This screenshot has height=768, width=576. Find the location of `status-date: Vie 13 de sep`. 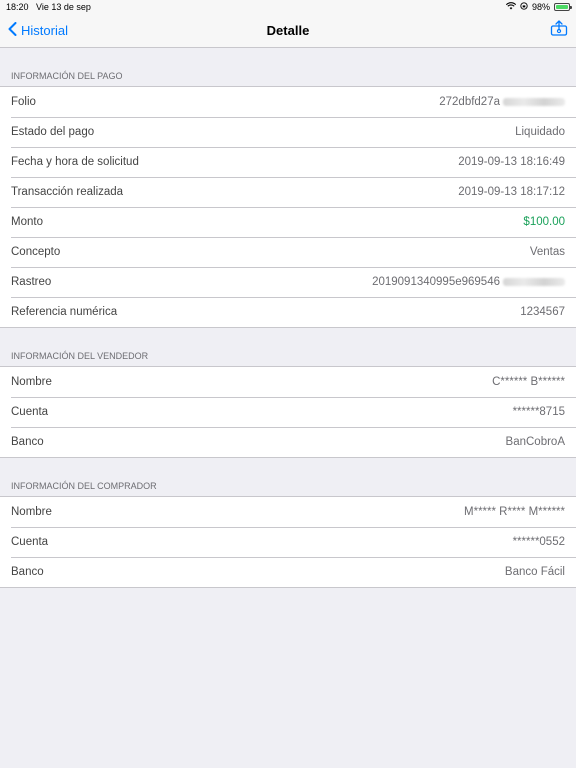

status-date: Vie 13 de sep is located at coordinates (63, 7).